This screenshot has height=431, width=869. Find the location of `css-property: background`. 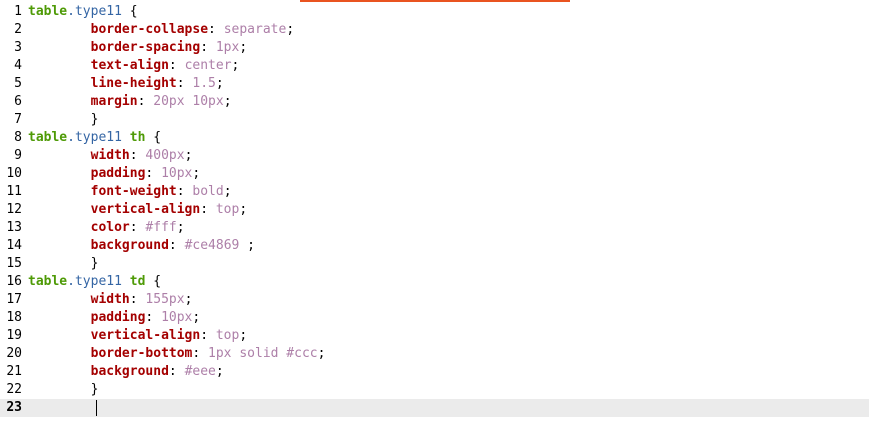

css-property: background is located at coordinates (129, 245).